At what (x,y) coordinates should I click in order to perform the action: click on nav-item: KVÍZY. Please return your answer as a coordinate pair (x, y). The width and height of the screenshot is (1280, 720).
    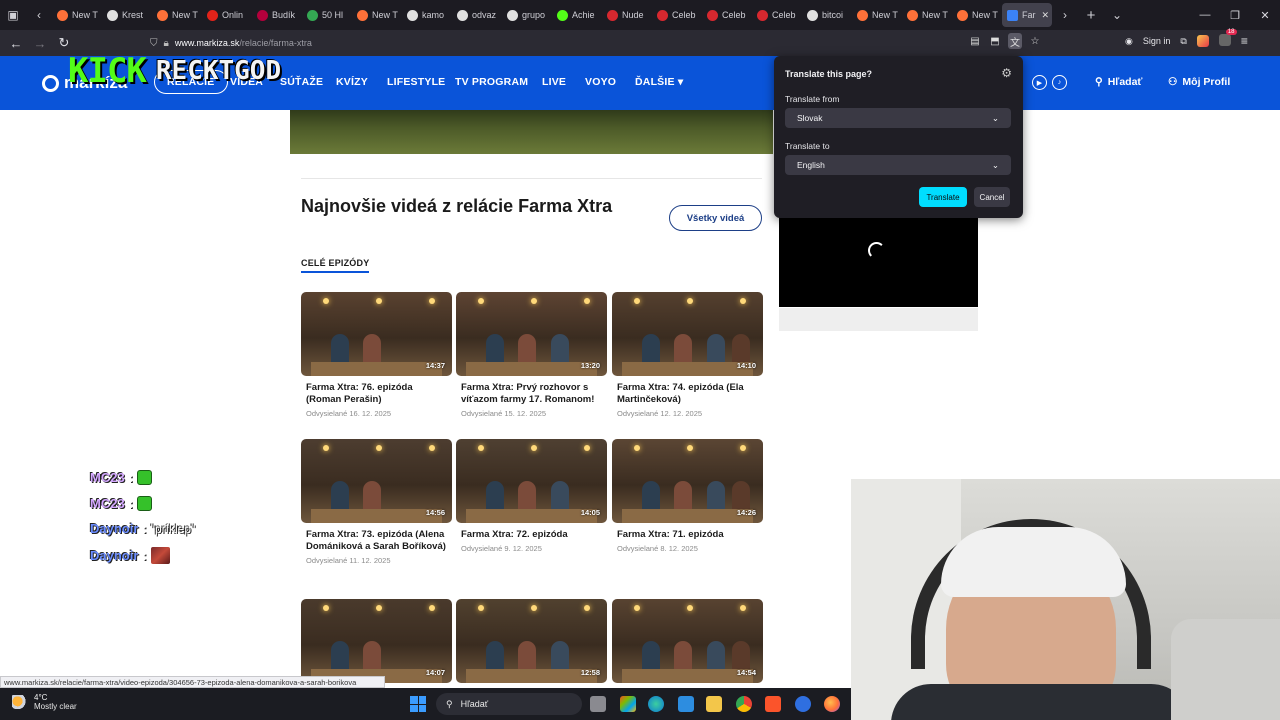
    Looking at the image, I should click on (352, 82).